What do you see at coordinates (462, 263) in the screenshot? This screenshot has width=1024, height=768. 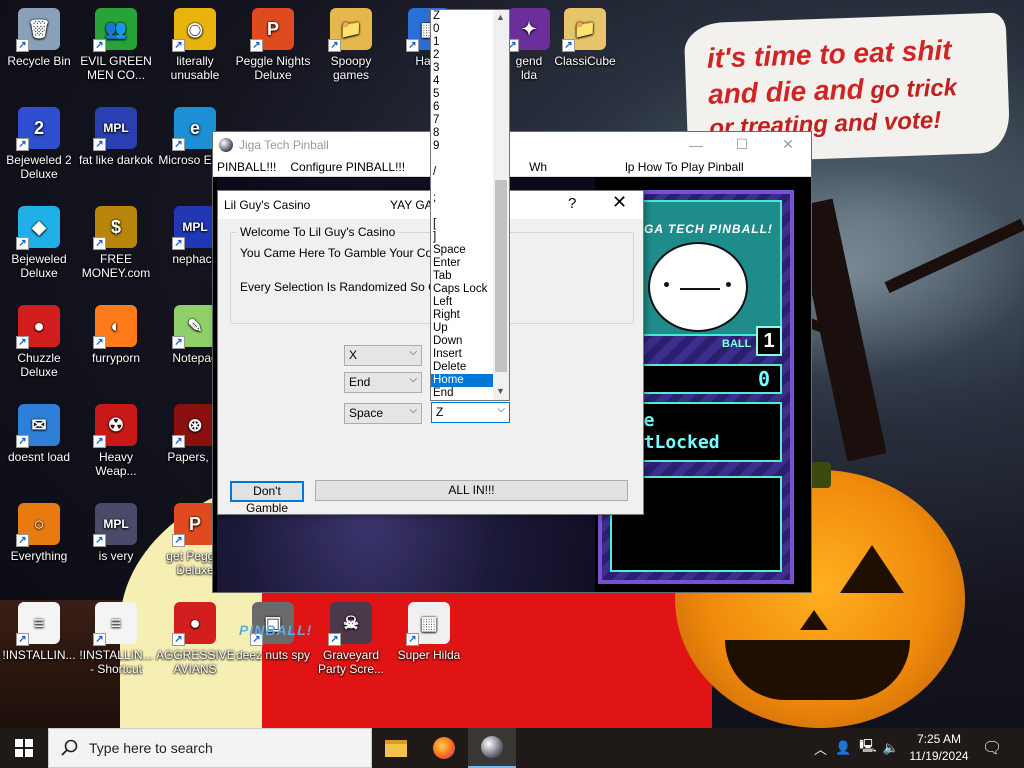 I see `dropdown-option: Enter` at bounding box center [462, 263].